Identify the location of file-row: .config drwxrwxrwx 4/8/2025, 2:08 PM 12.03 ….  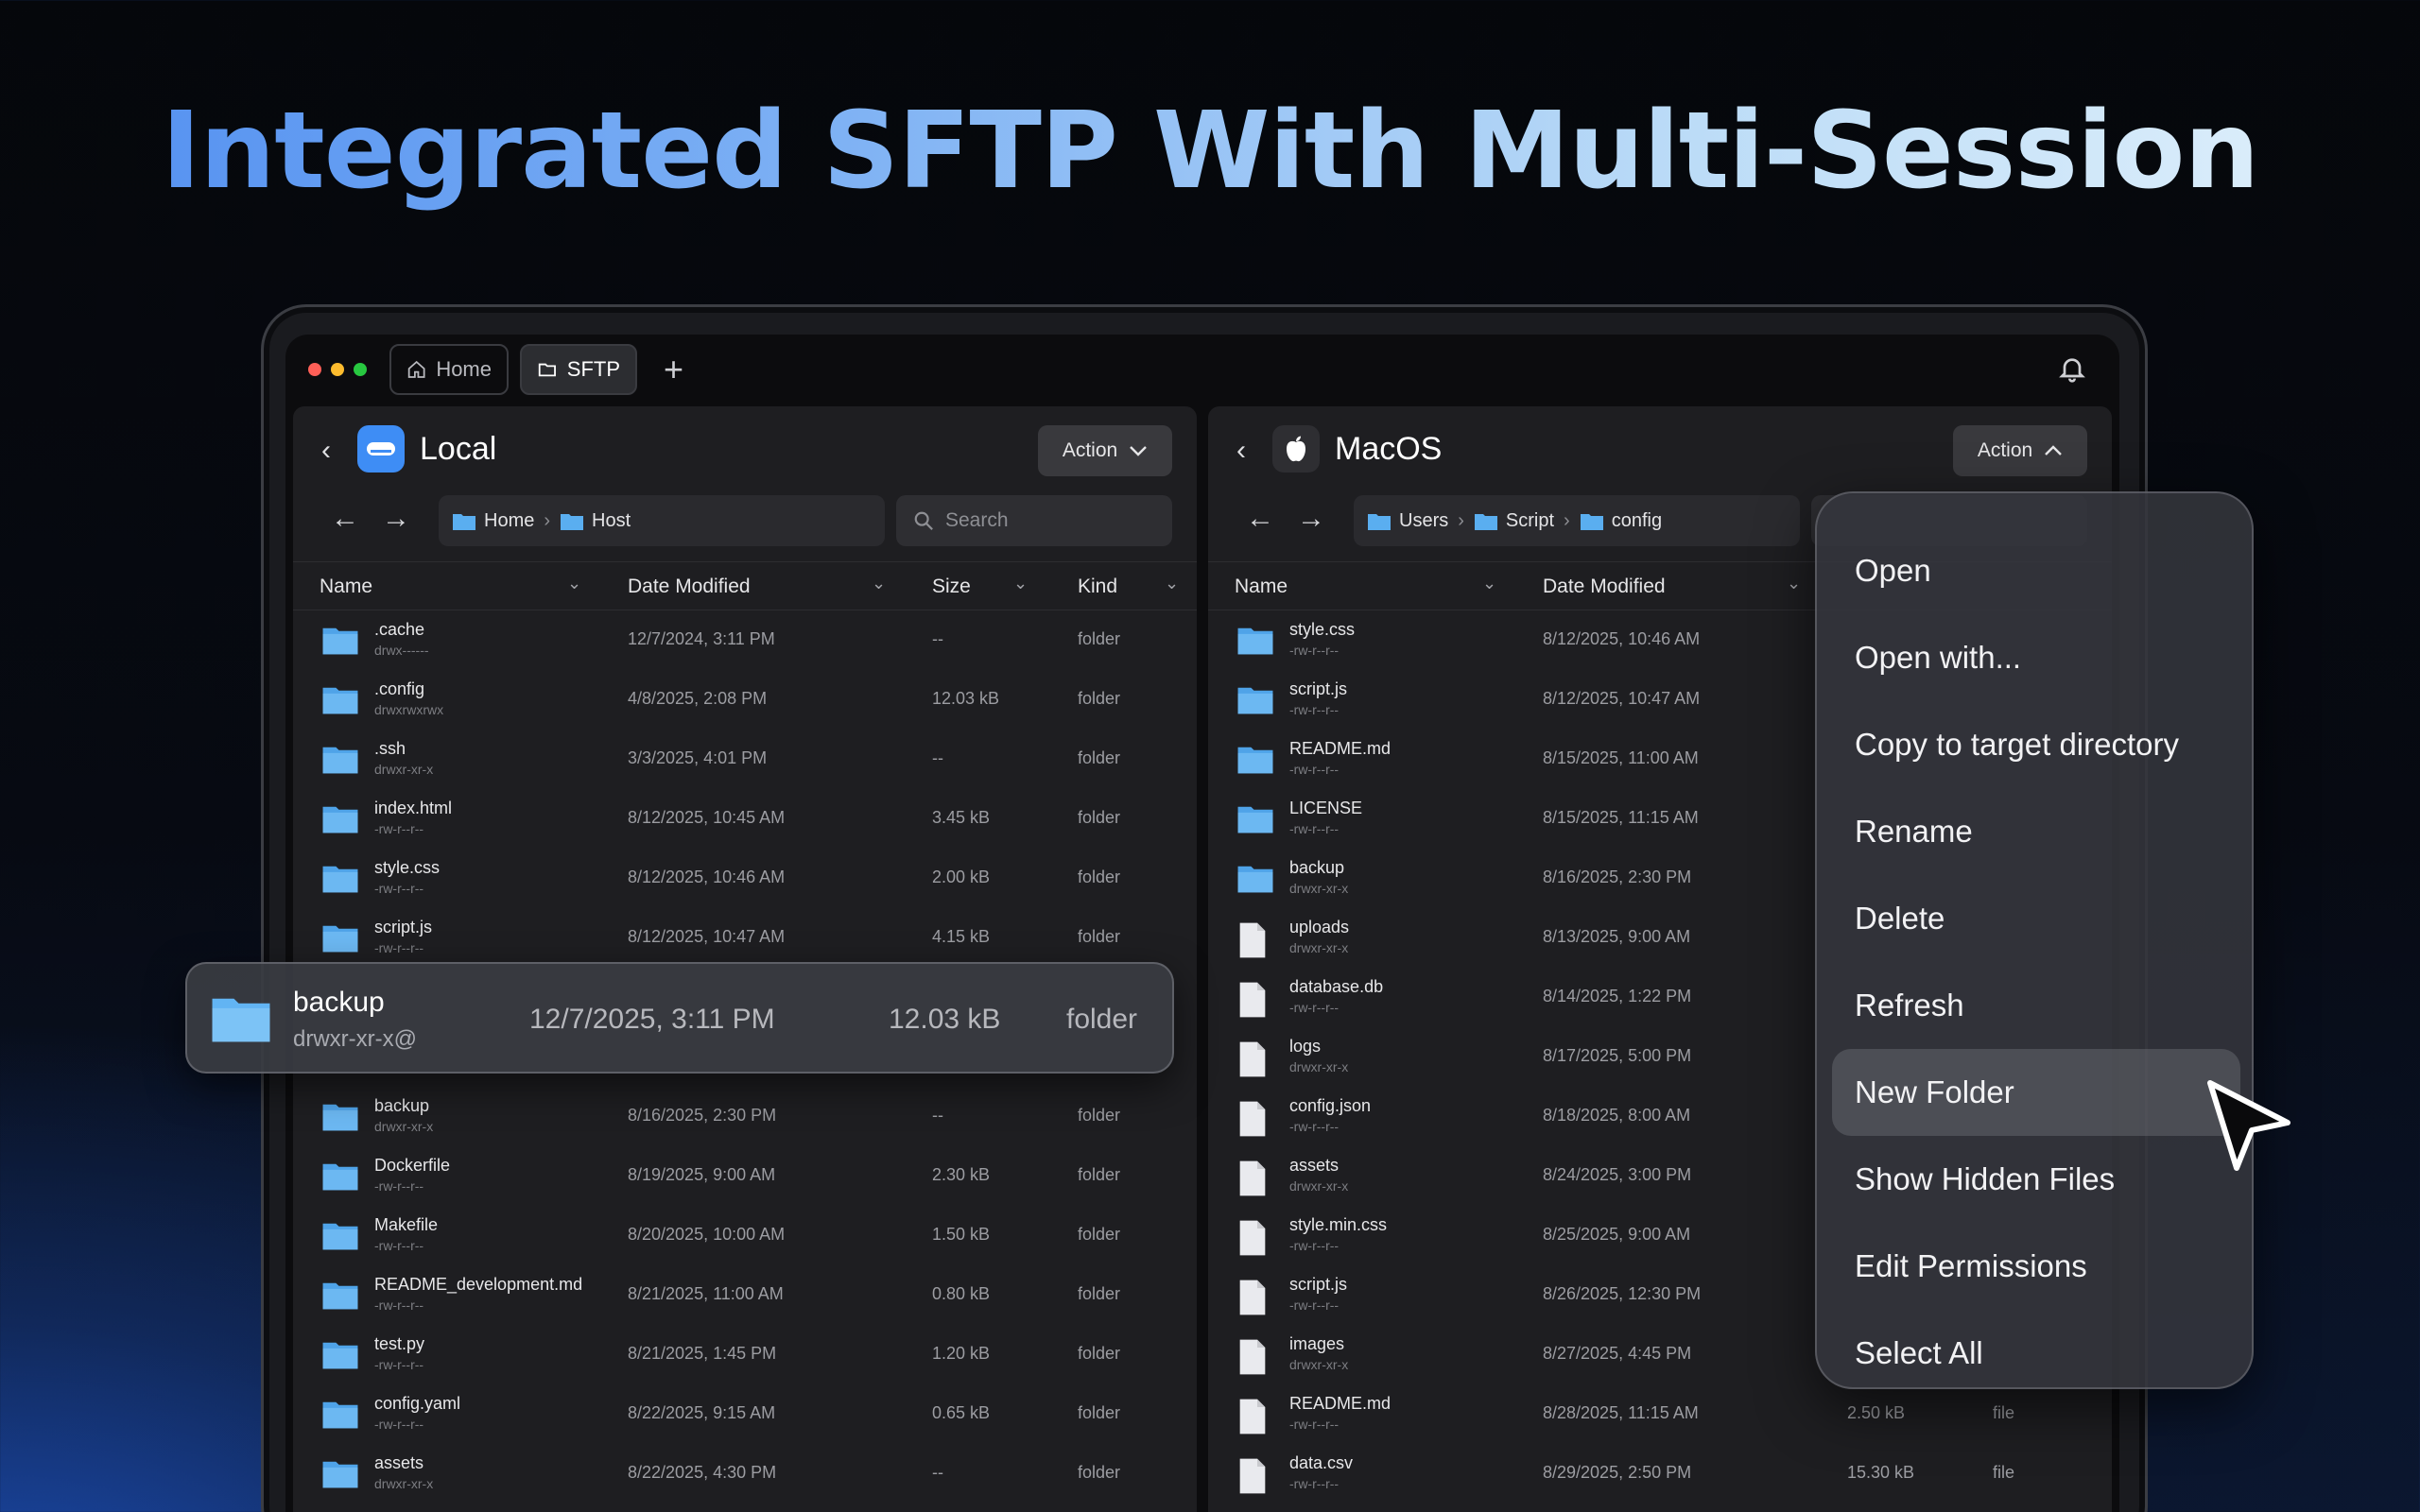
(745, 700).